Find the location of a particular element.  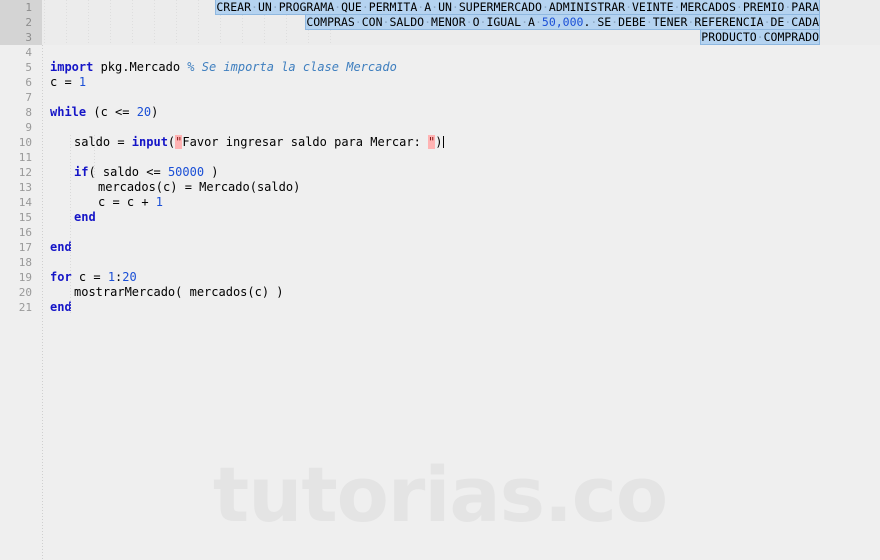

code-line: for c = 1:20 is located at coordinates (93, 277).